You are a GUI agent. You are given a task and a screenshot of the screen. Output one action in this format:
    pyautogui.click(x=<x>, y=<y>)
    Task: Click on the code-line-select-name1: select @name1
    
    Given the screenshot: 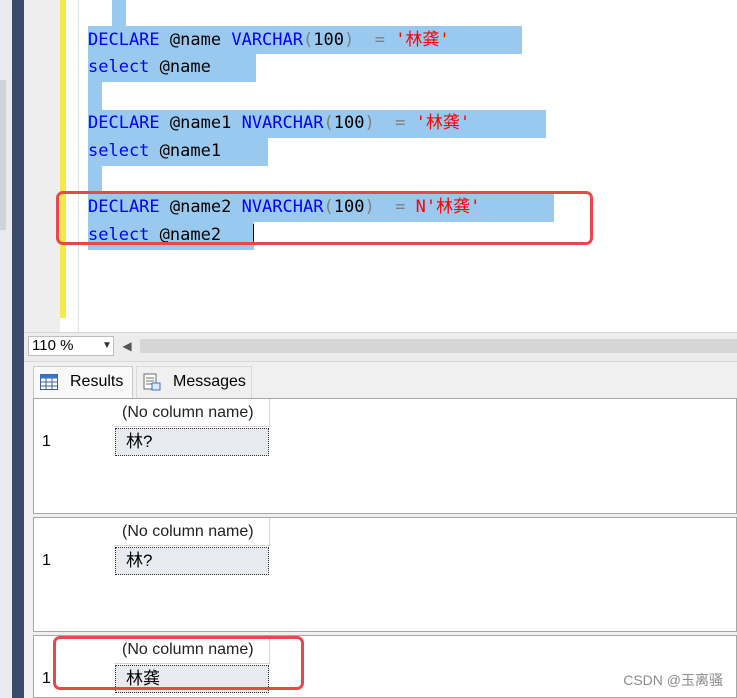 What is the action you would take?
    pyautogui.click(x=154, y=151)
    